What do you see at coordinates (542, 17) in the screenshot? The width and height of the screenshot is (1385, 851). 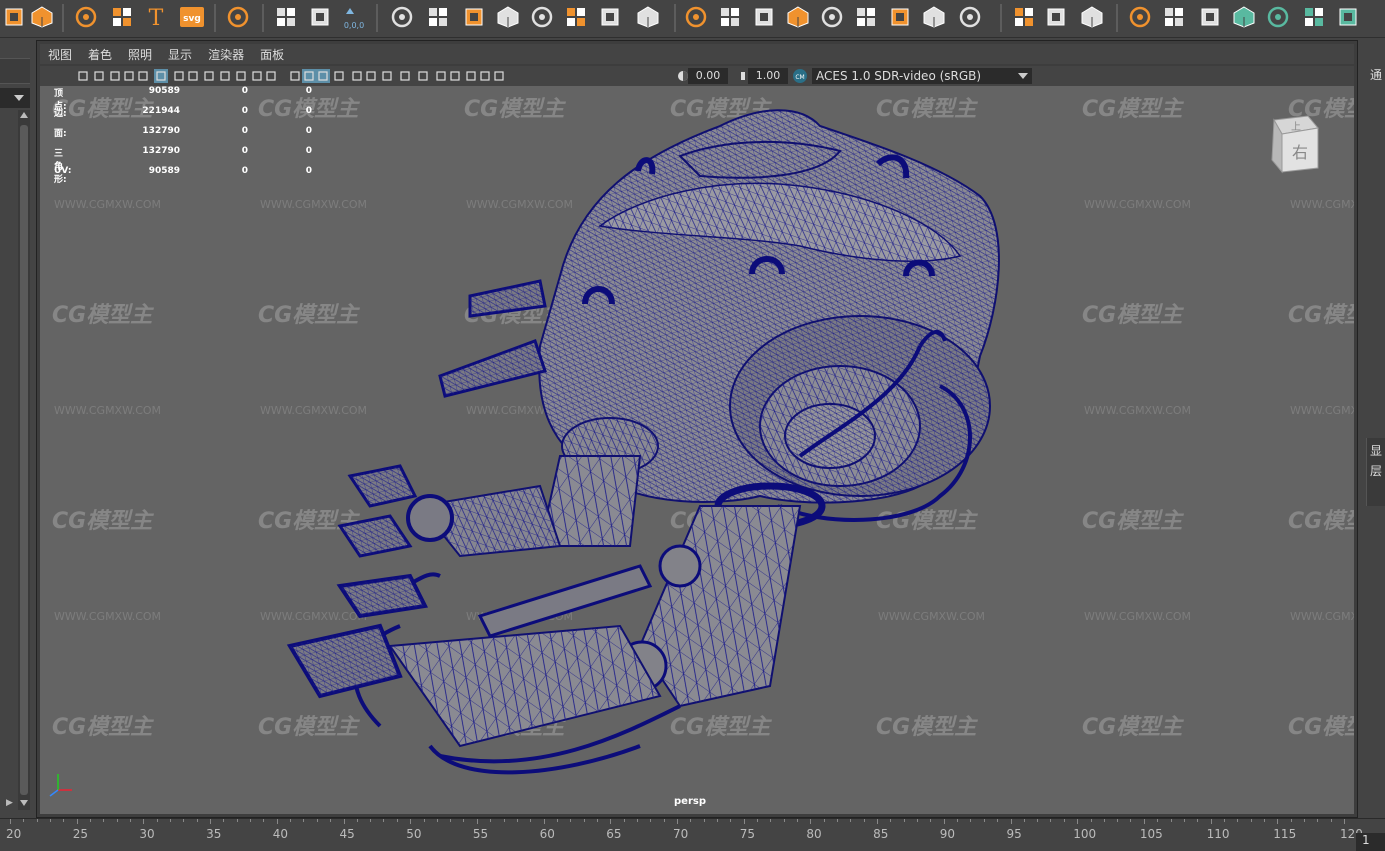 I see `smooth-icon` at bounding box center [542, 17].